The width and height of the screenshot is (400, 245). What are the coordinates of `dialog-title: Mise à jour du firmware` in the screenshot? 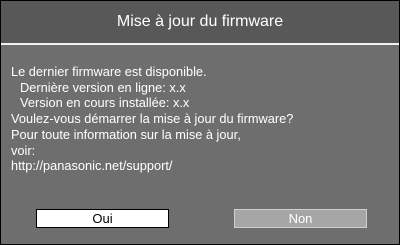 It's located at (200, 21).